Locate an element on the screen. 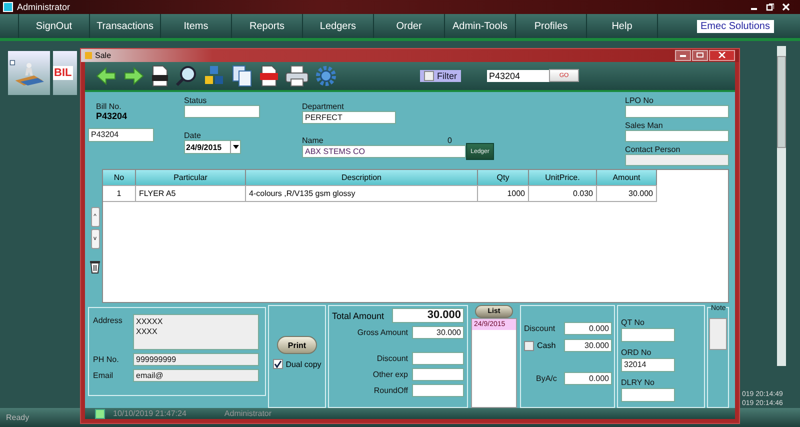  bill-tile: BIL is located at coordinates (65, 73).